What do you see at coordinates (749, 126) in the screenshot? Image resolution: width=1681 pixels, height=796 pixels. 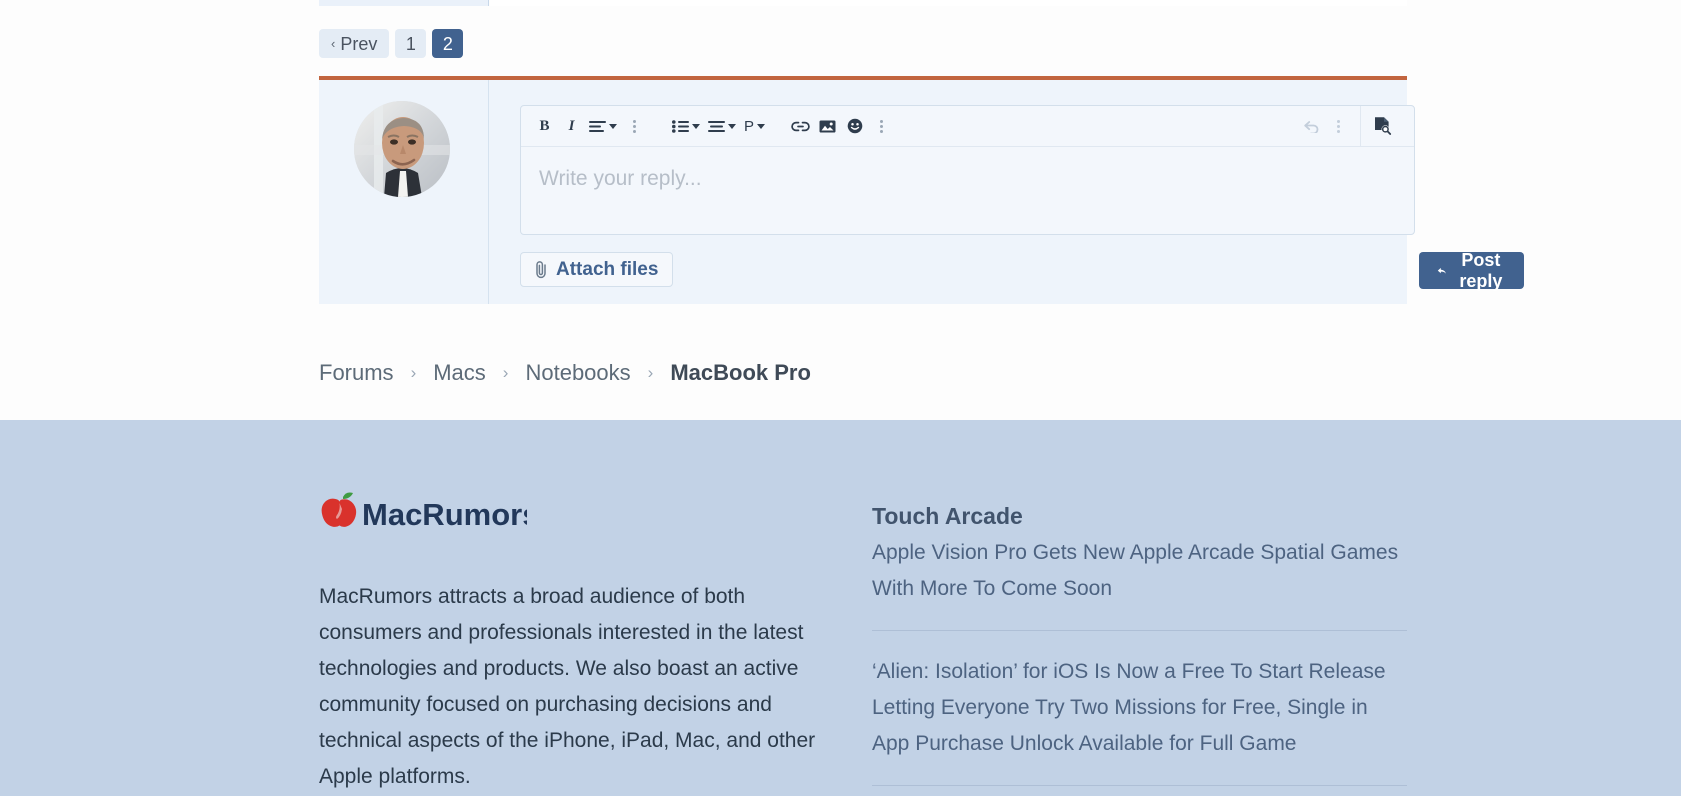 I see `paragraph-label: P` at bounding box center [749, 126].